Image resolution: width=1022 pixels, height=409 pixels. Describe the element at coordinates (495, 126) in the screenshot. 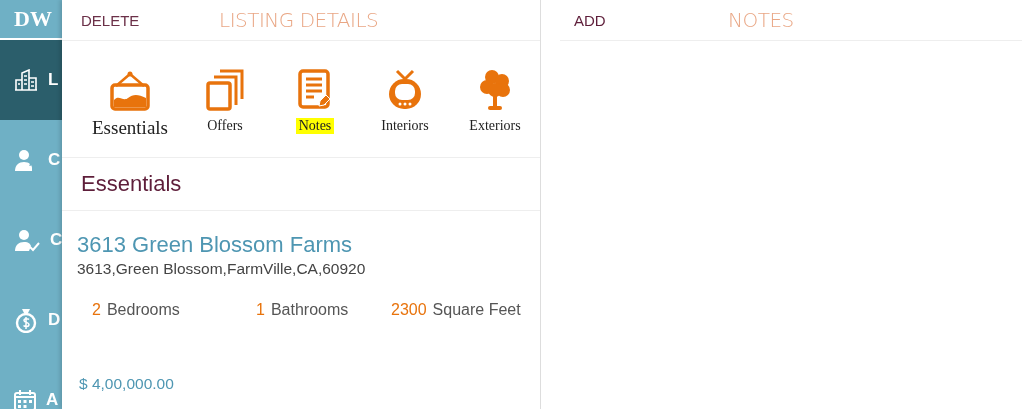

I see `category-tab: Exteriors` at that location.